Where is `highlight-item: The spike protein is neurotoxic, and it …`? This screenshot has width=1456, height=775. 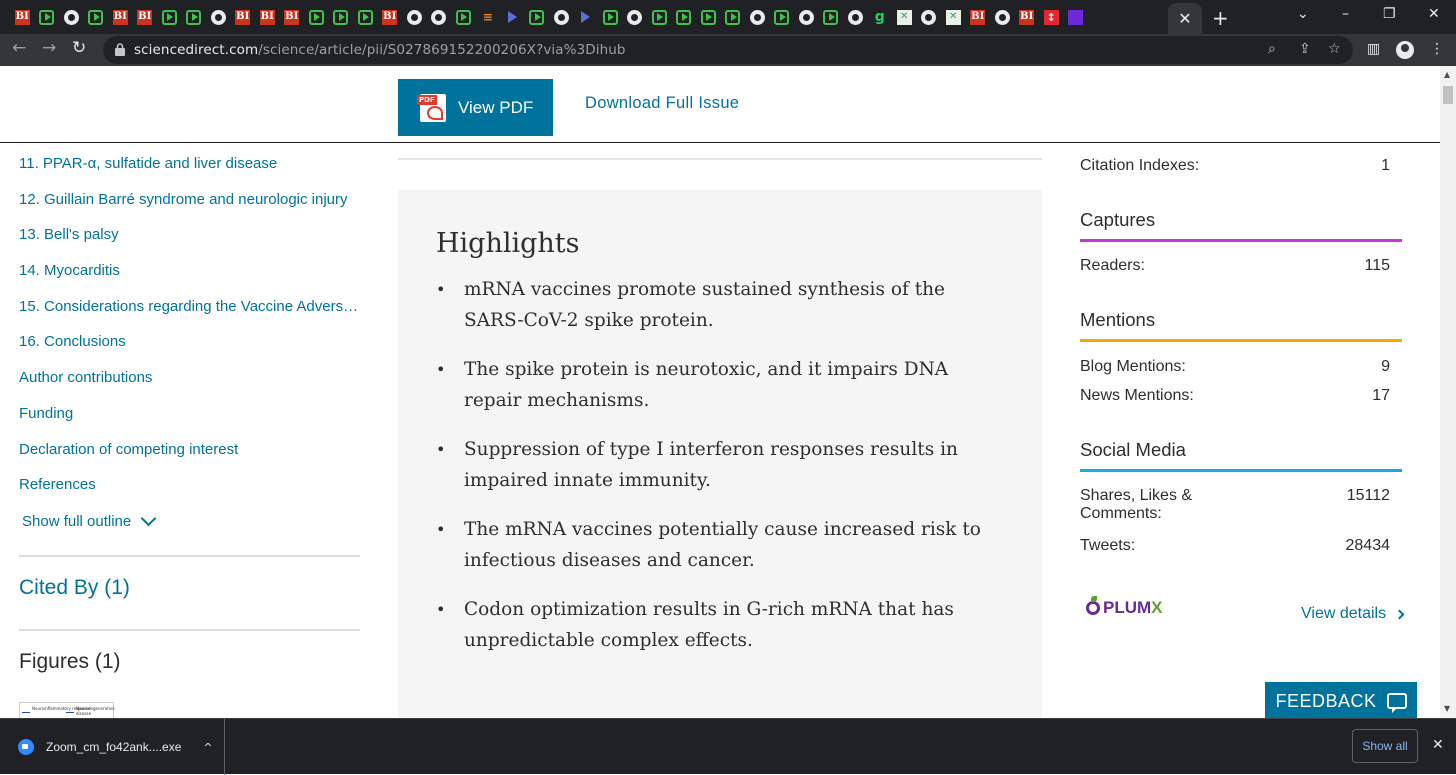
highlight-item: The spike protein is neurotoxic, and it … is located at coordinates (721, 385).